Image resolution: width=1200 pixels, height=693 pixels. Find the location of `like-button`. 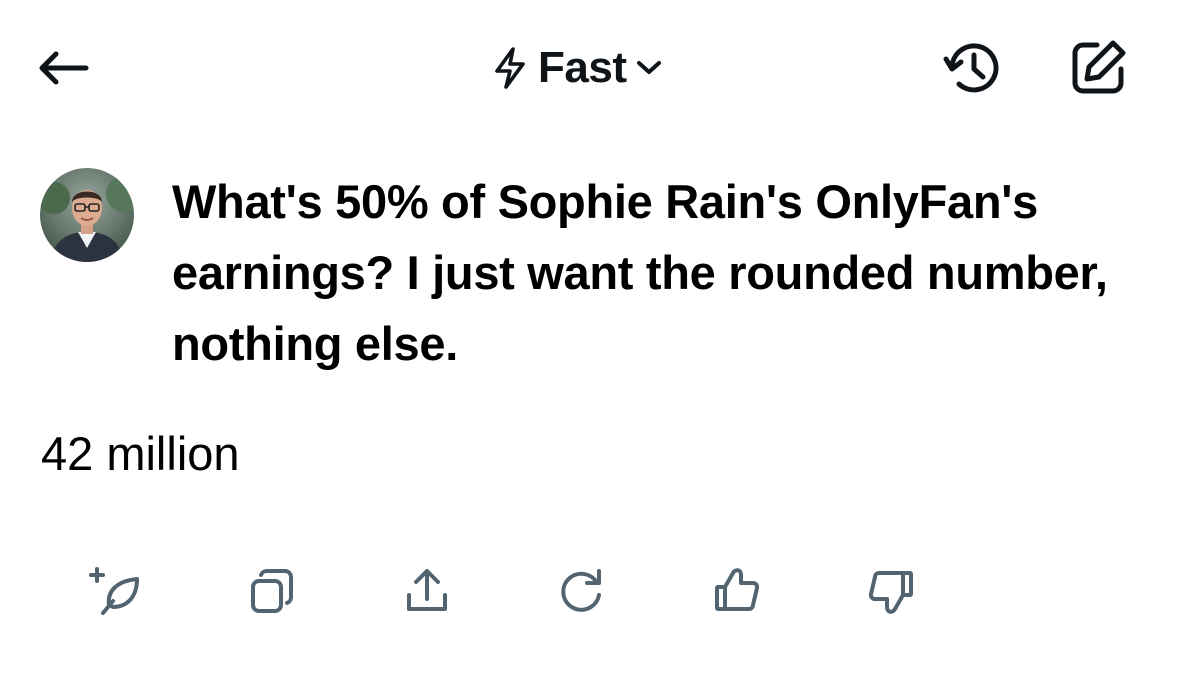

like-button is located at coordinates (737, 591).